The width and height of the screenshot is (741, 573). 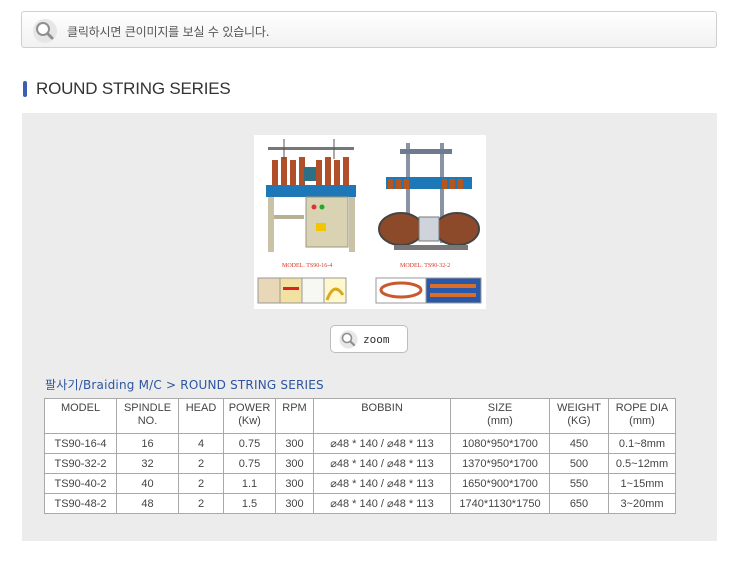 What do you see at coordinates (80, 443) in the screenshot?
I see `table-cell-model: TS90-16-4` at bounding box center [80, 443].